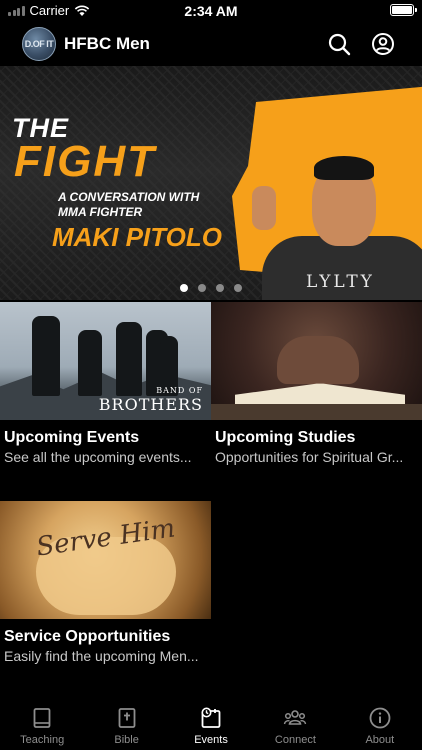 The image size is (422, 750). What do you see at coordinates (344, 168) in the screenshot?
I see `fighter-hair` at bounding box center [344, 168].